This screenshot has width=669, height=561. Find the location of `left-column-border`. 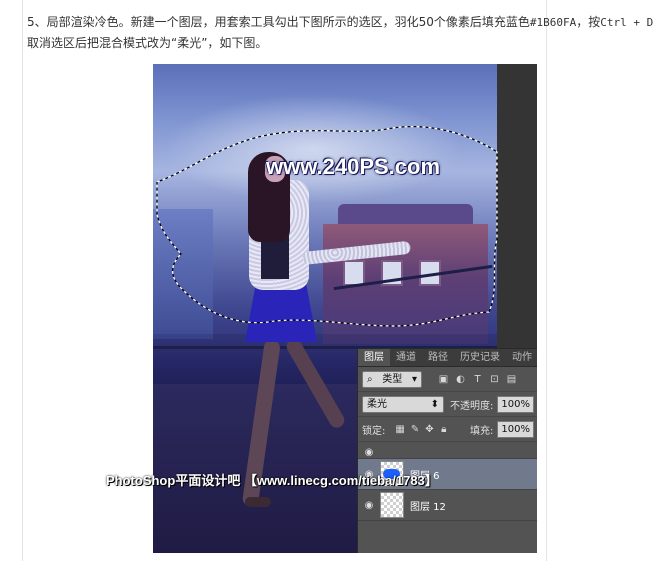

left-column-border is located at coordinates (22, 280).